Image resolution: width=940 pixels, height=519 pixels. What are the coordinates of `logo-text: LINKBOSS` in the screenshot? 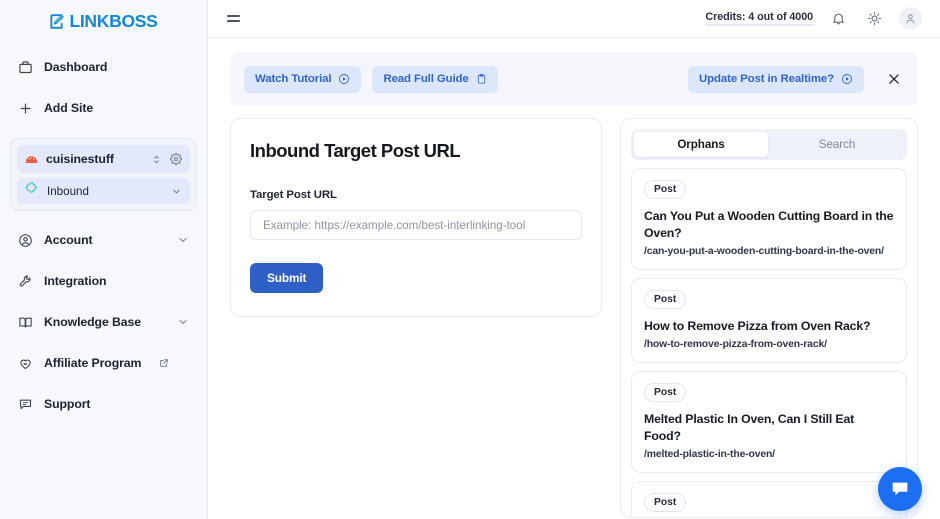 It's located at (113, 20).